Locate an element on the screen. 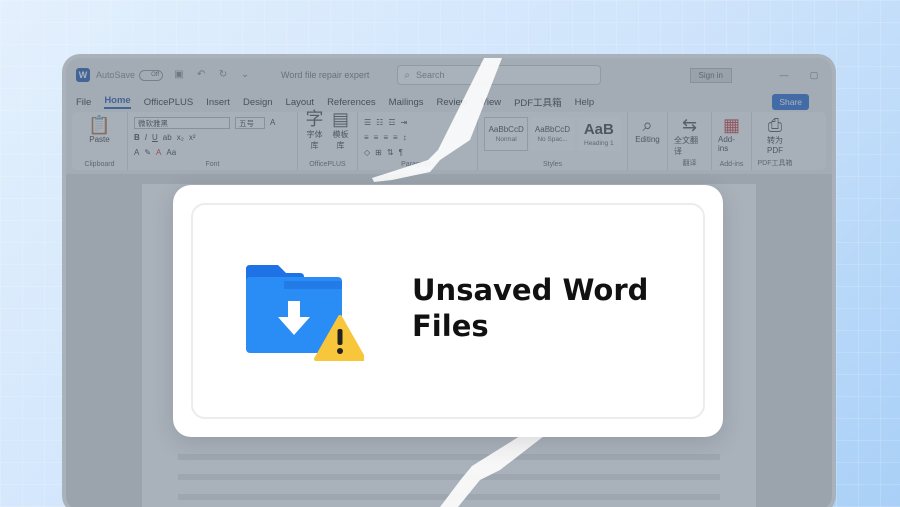  editing-group: ⌕ Editing is located at coordinates (648, 141).